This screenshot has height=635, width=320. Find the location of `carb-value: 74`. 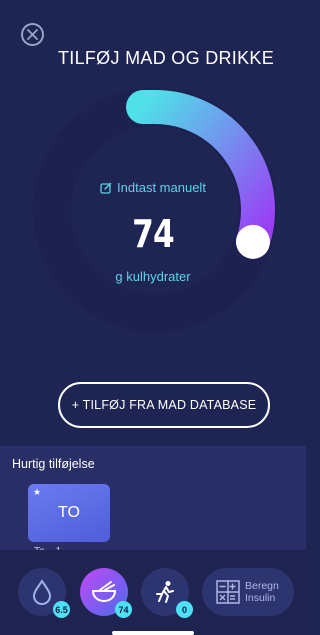

carb-value: 74 is located at coordinates (153, 234).